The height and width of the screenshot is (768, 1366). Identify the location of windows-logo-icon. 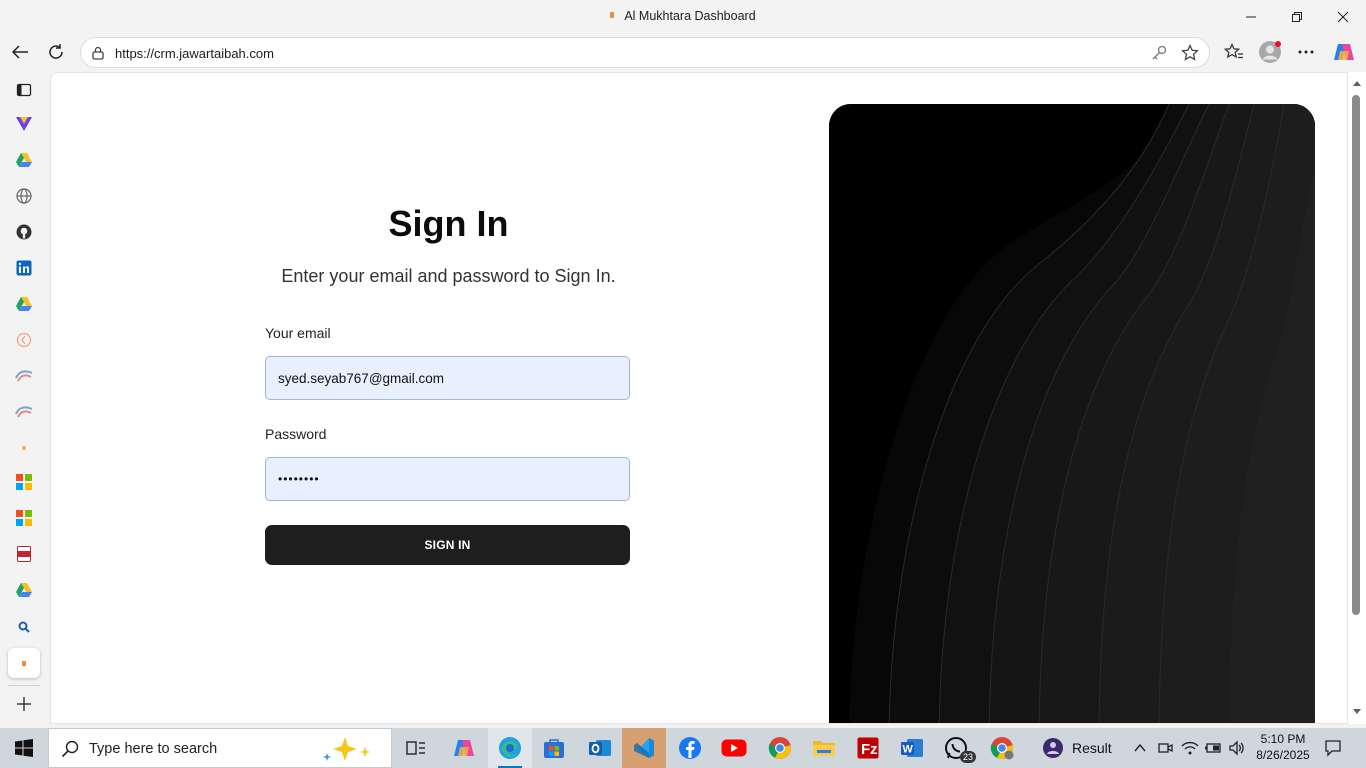
(24, 748).